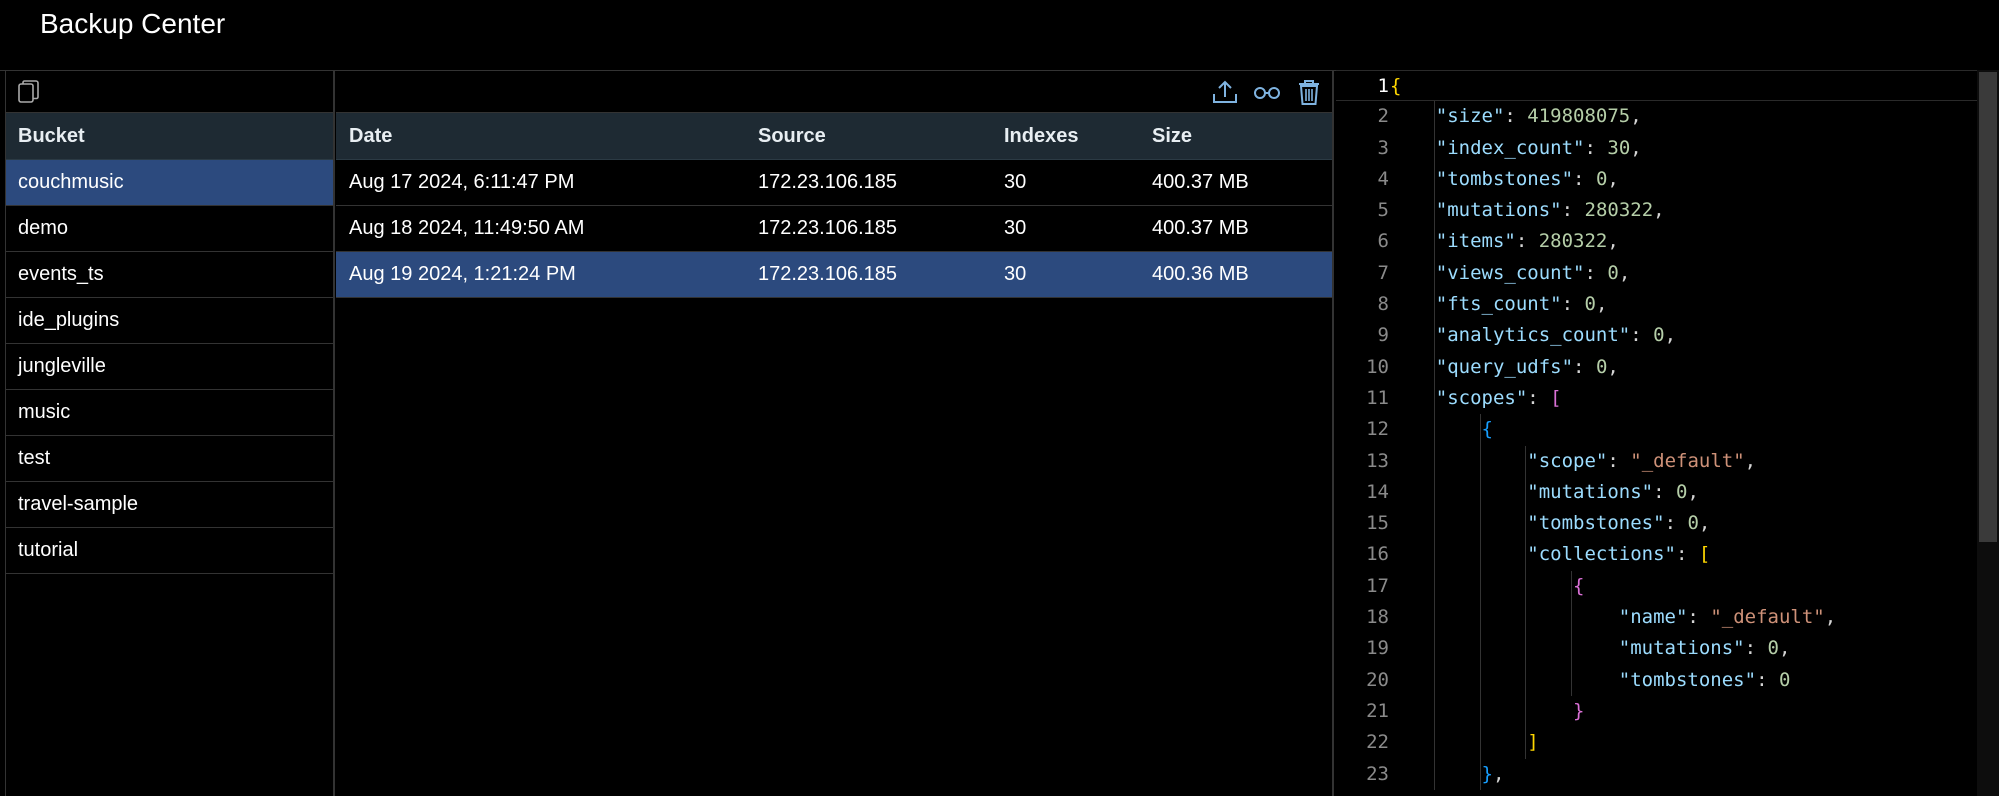 This screenshot has width=1999, height=796. I want to click on code-line: 17 {, so click(1667, 586).